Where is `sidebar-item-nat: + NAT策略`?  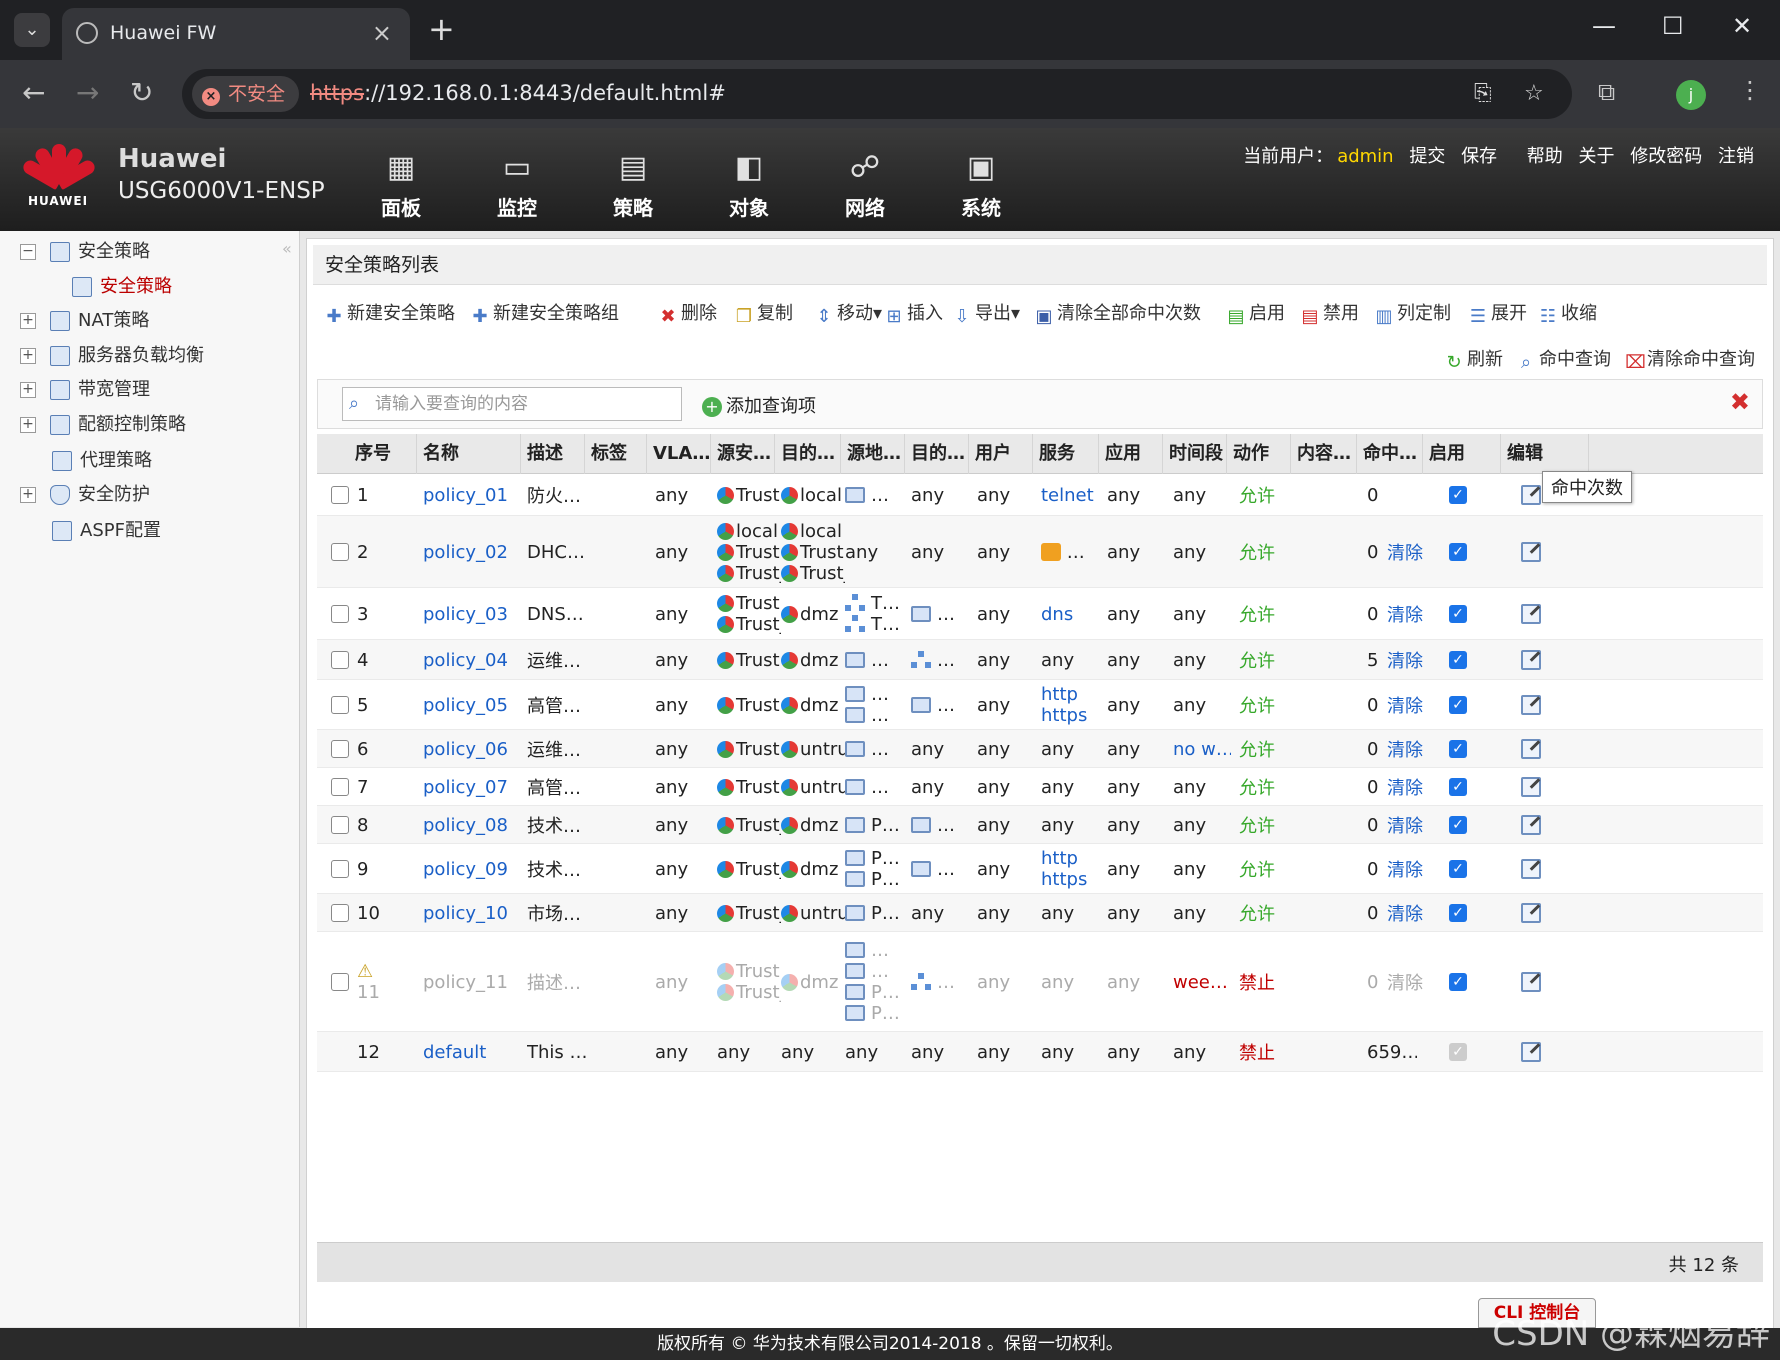
sidebar-item-nat: + NAT策略 is located at coordinates (84, 321).